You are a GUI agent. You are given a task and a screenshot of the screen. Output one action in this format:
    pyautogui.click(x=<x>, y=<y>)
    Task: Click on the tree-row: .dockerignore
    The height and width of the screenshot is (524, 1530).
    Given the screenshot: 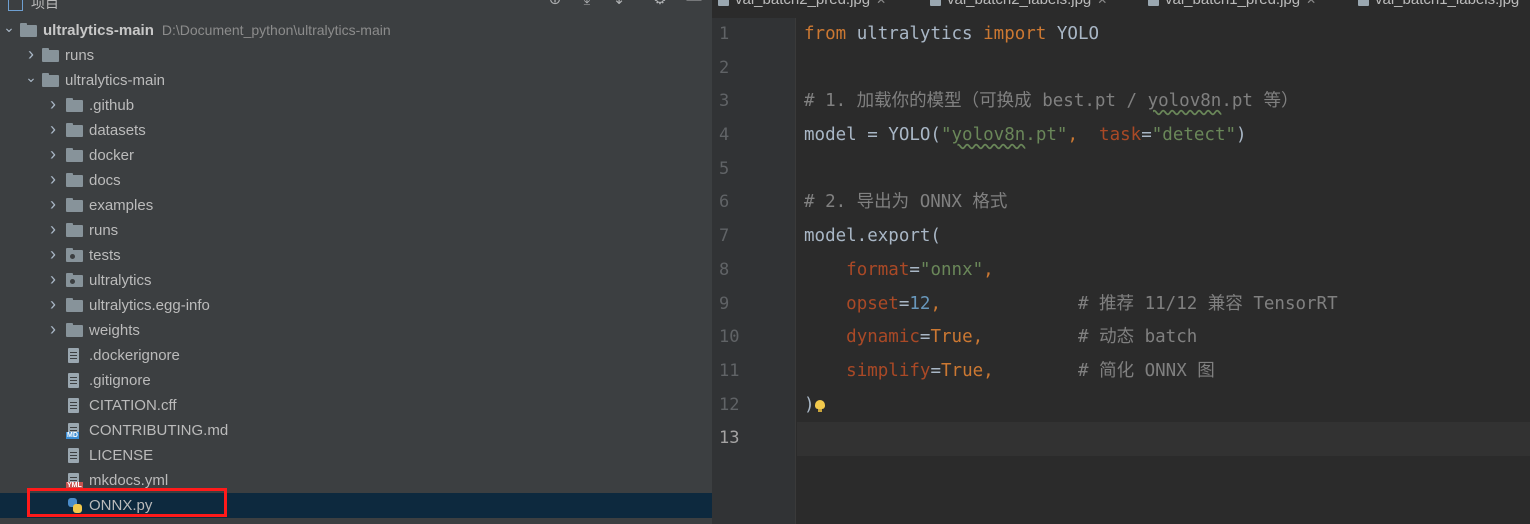 What is the action you would take?
    pyautogui.click(x=356, y=355)
    